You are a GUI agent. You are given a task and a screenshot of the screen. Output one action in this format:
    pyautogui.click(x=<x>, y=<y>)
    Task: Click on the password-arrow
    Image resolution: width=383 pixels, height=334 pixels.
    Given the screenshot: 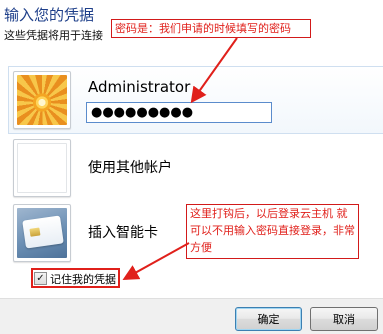 What is the action you would take?
    pyautogui.click(x=214, y=70)
    